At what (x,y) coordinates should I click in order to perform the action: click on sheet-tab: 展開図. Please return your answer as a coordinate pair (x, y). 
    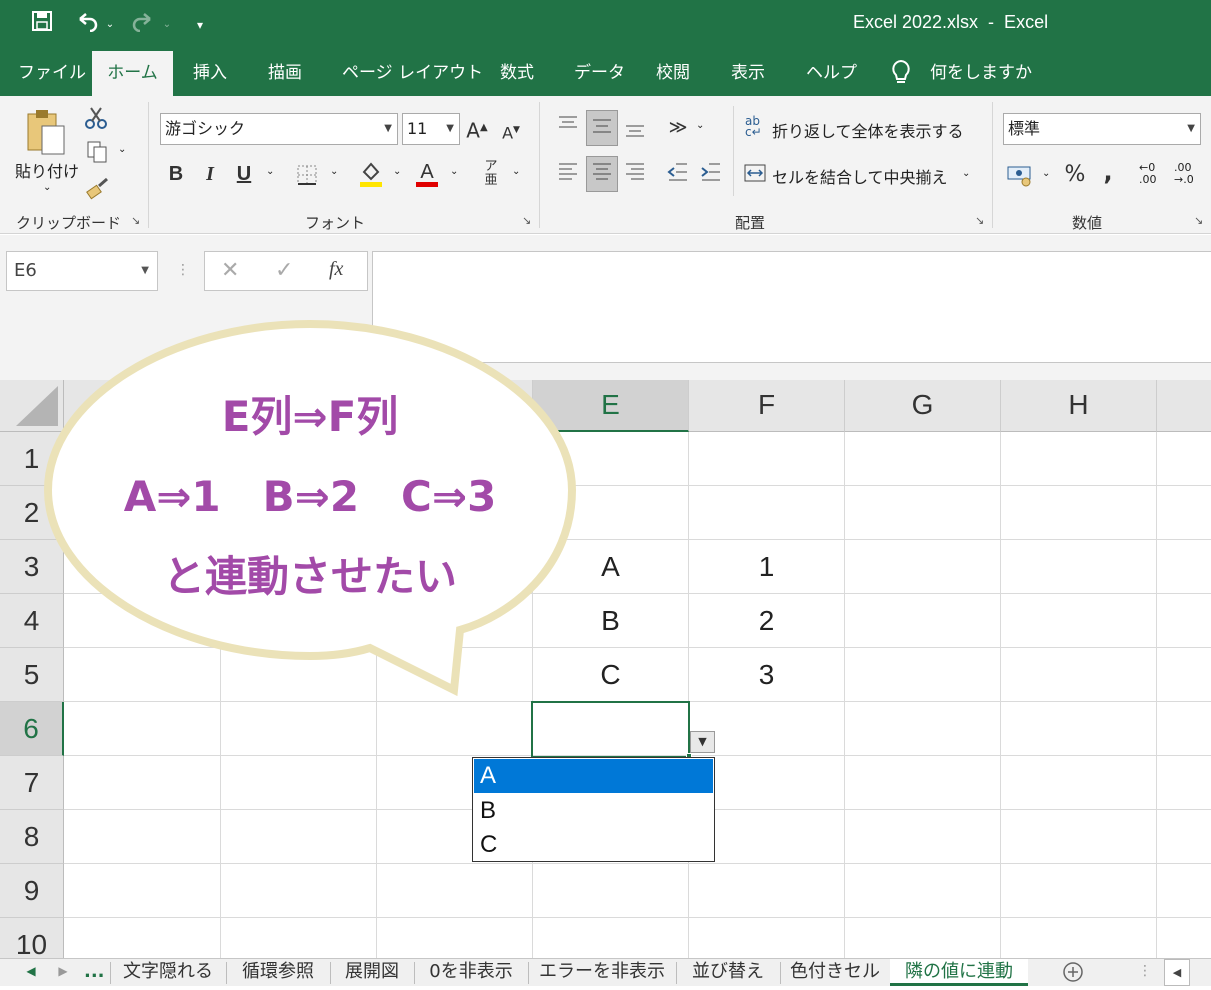
    Looking at the image, I should click on (372, 972).